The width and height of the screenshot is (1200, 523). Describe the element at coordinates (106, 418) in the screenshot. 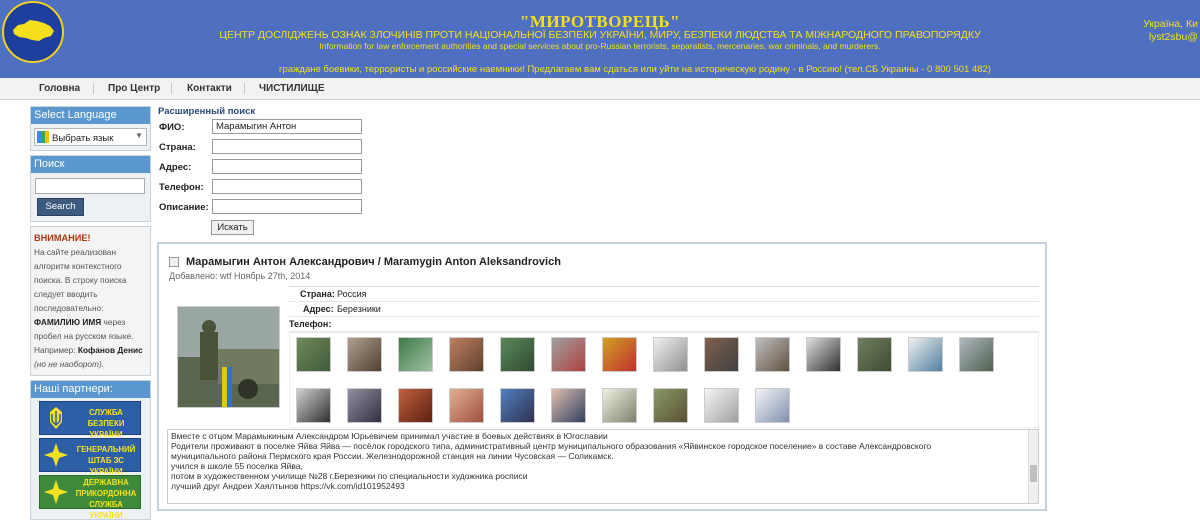

I see `partner-sbu-line1: СЛУЖБА БЕЗПЕКИ` at that location.